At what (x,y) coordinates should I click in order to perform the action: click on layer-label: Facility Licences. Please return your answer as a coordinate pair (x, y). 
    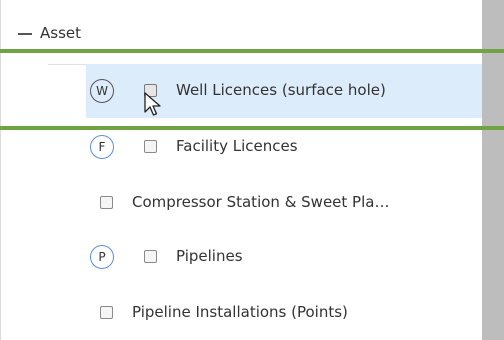
    Looking at the image, I should click on (237, 146).